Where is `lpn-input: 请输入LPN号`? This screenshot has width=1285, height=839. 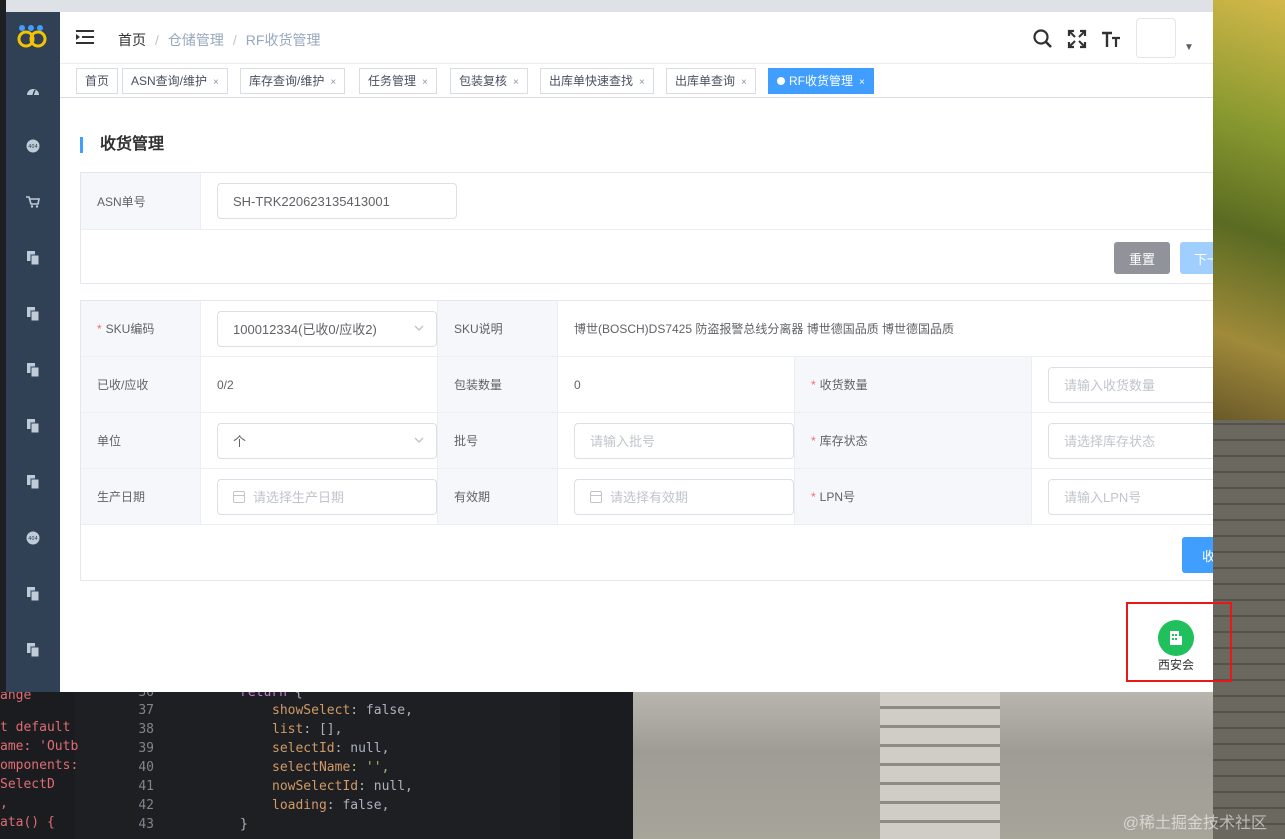 lpn-input: 请输入LPN号 is located at coordinates (1130, 496).